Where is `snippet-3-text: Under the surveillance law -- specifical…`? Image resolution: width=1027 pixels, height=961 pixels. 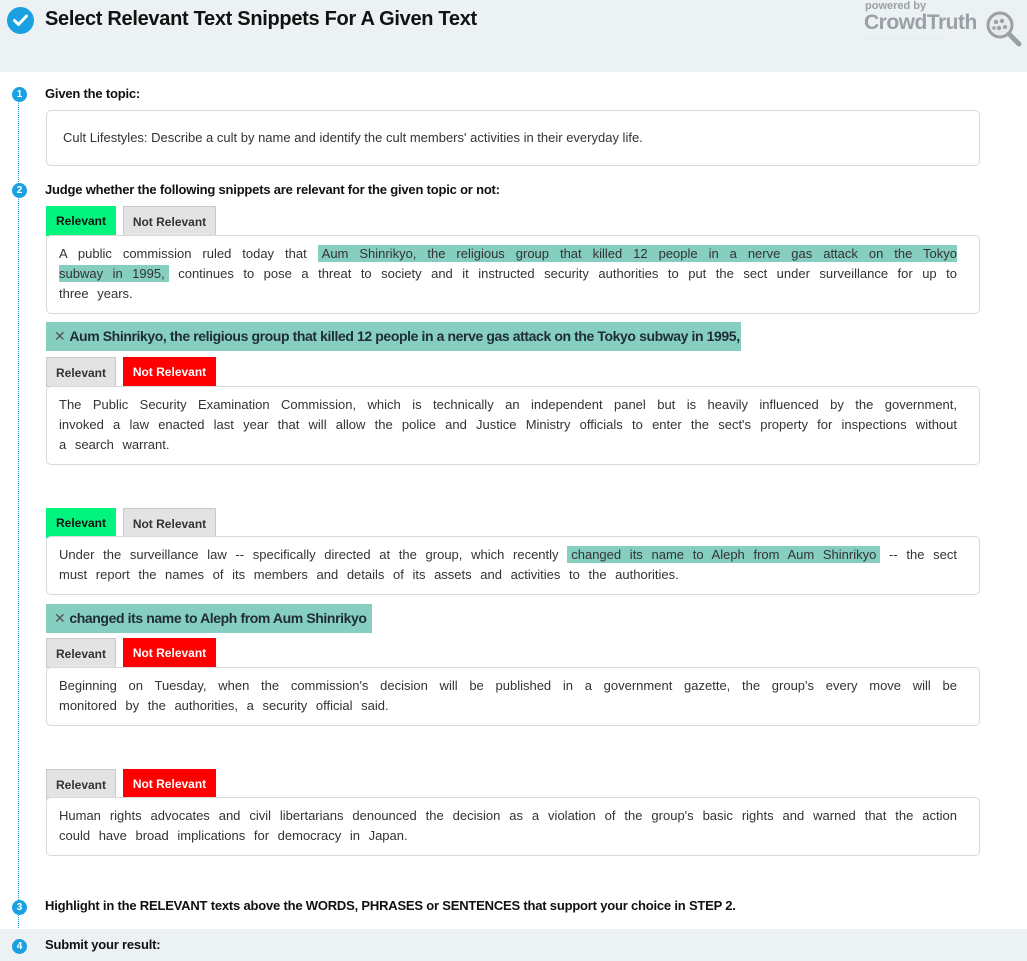
snippet-3-text: Under the surveillance law -- specifical… is located at coordinates (513, 565).